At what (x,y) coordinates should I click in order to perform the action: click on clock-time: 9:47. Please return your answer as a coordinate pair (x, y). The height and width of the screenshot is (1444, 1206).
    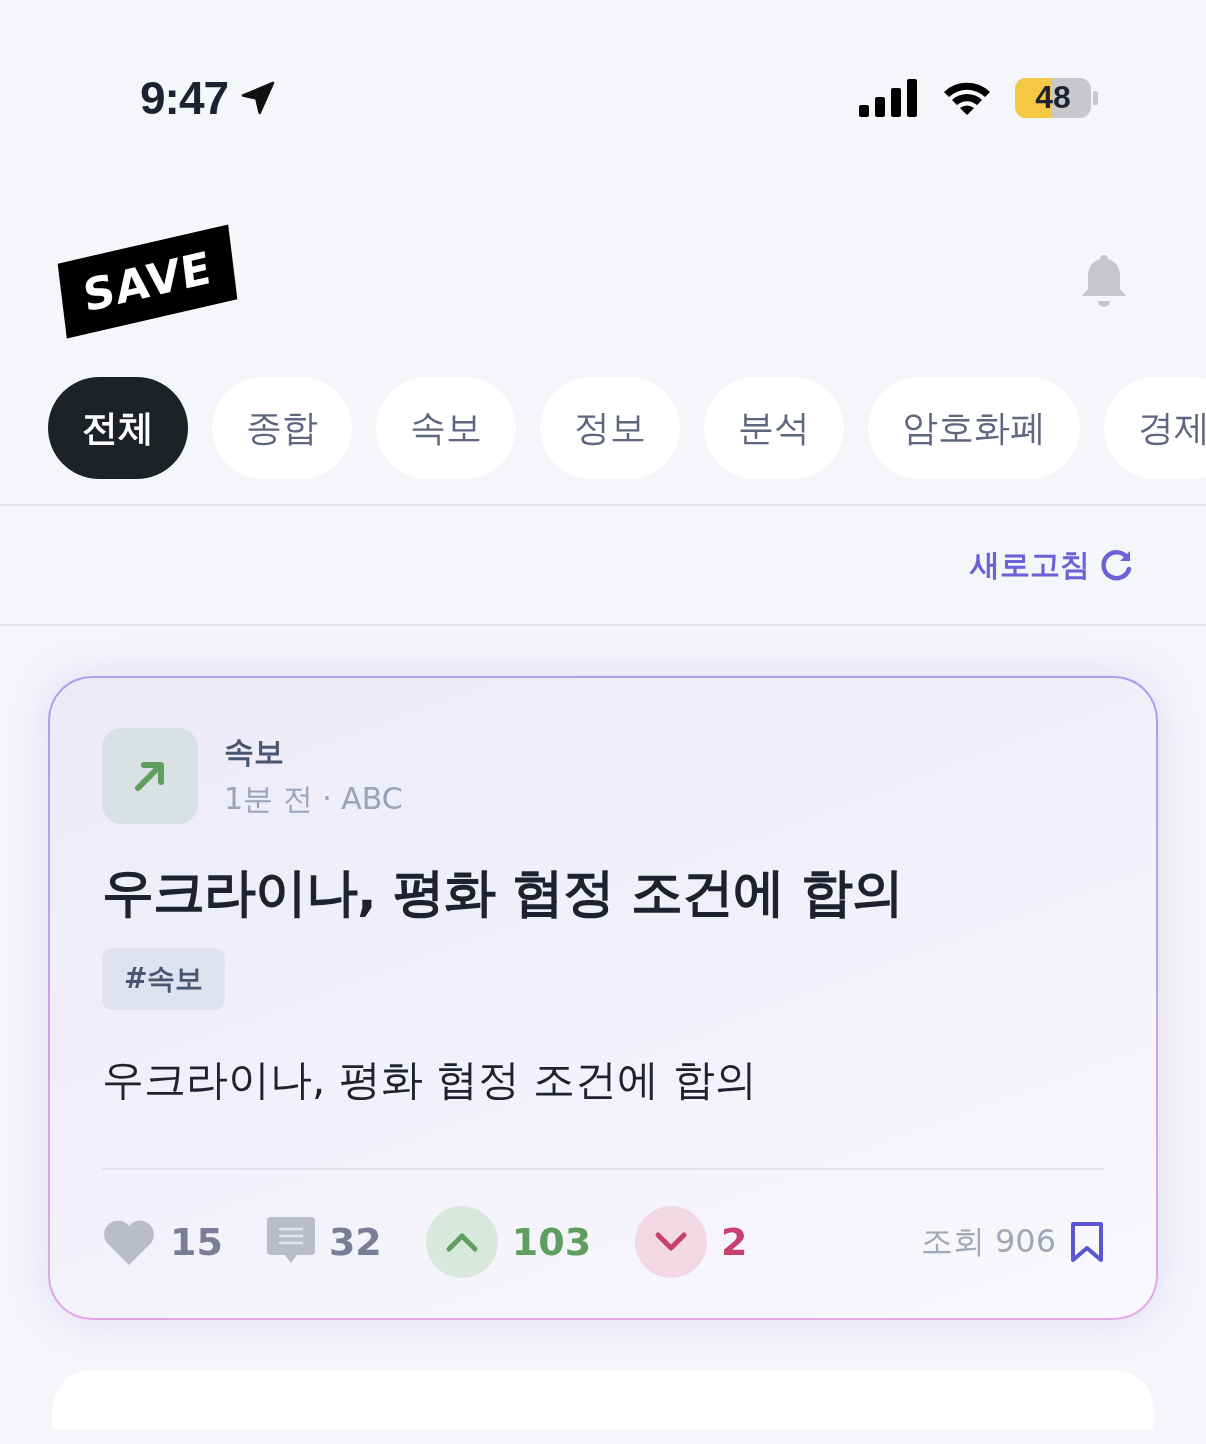
    Looking at the image, I should click on (184, 97).